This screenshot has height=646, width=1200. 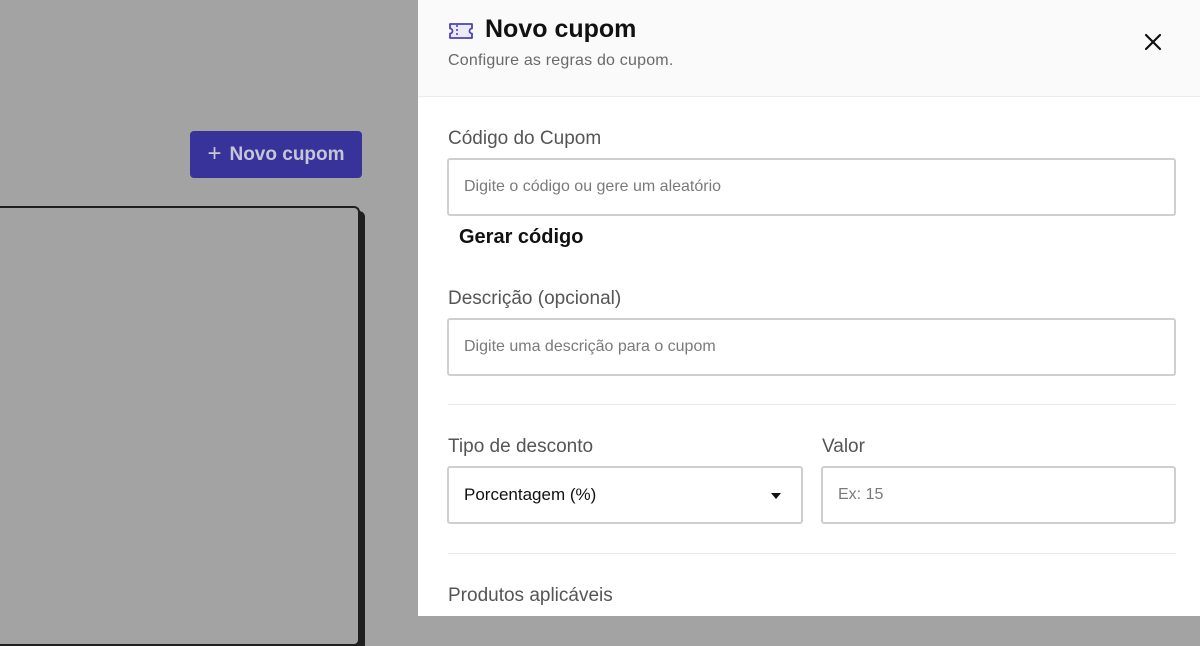 What do you see at coordinates (1153, 42) in the screenshot?
I see `close-icon` at bounding box center [1153, 42].